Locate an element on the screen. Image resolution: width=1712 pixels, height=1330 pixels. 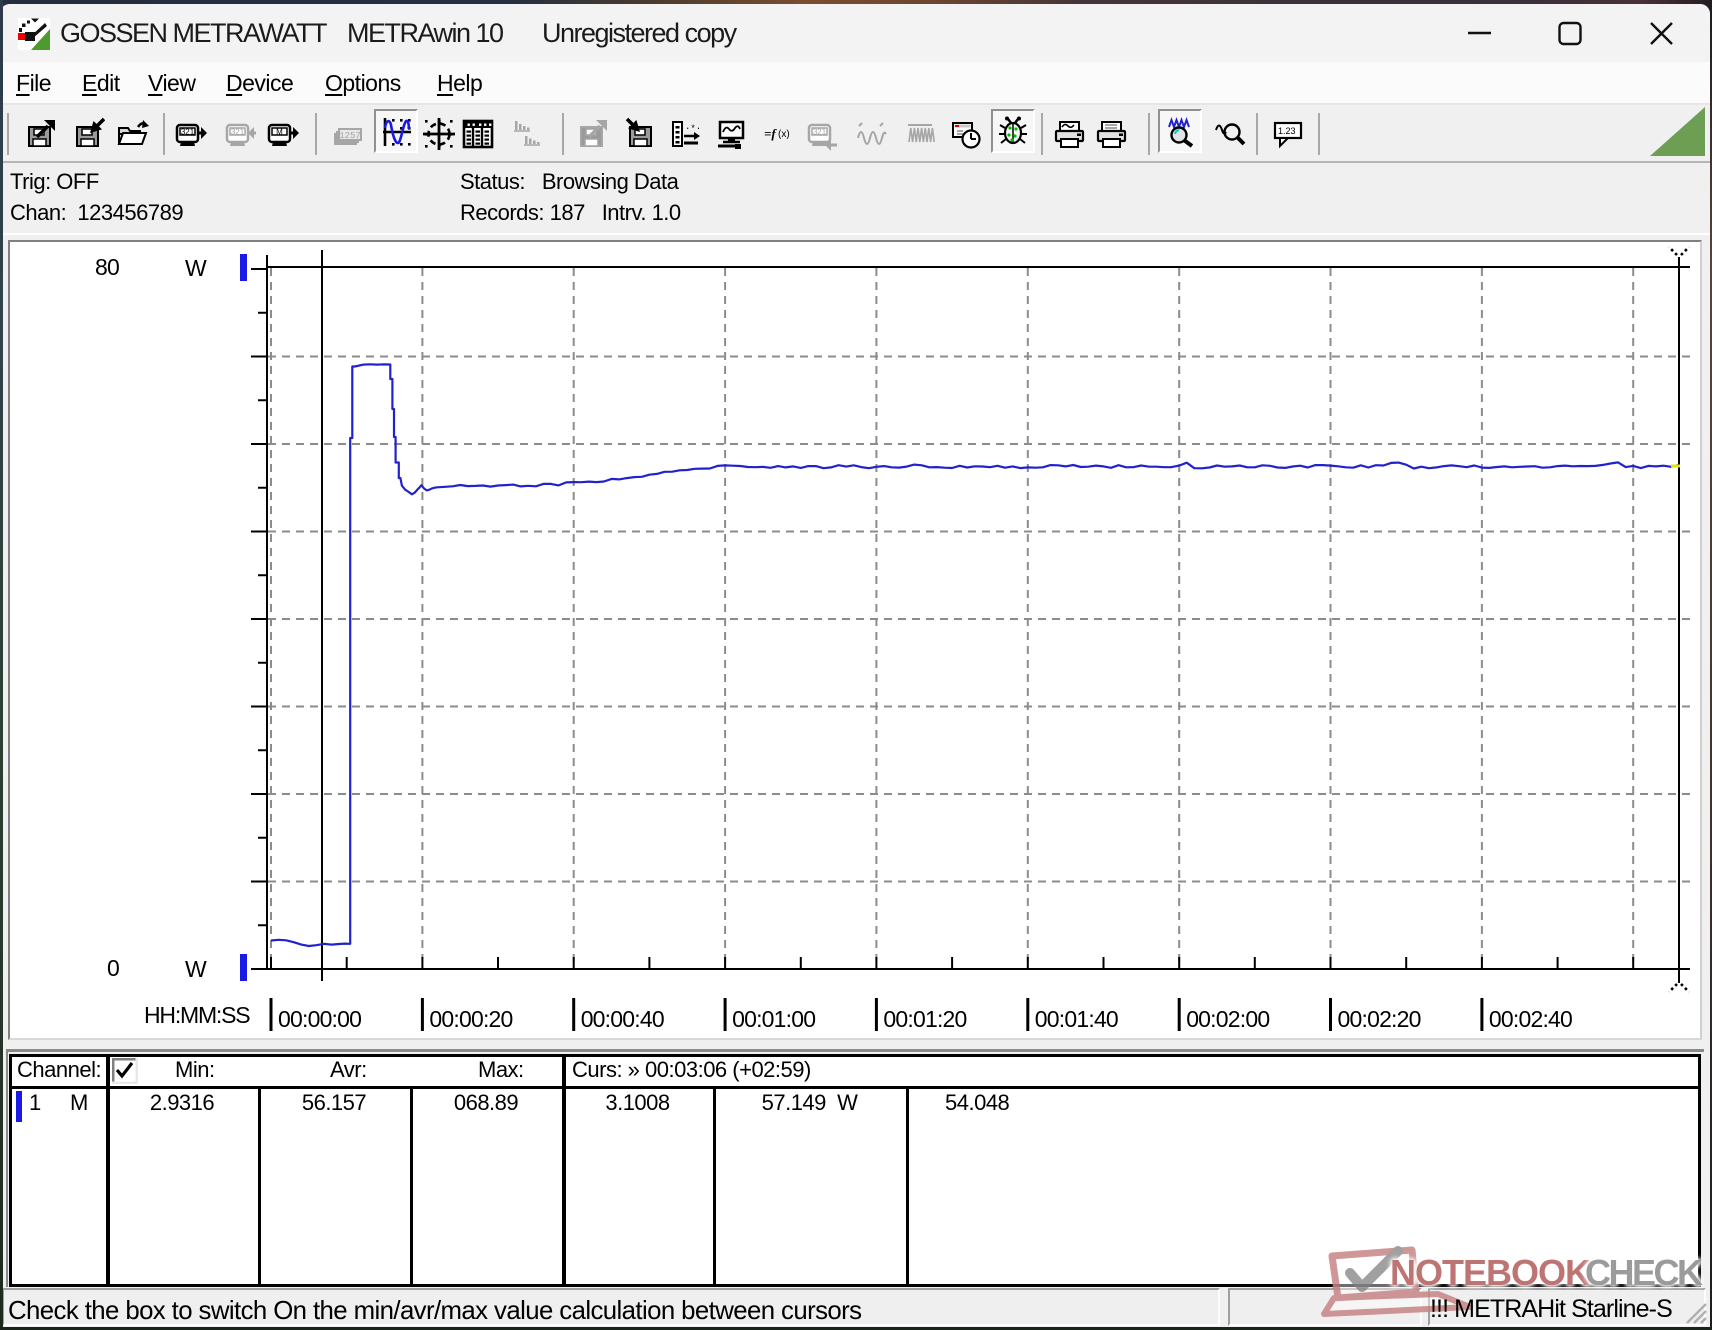
svg-text: 1.23 is located at coordinates (1287, 131).